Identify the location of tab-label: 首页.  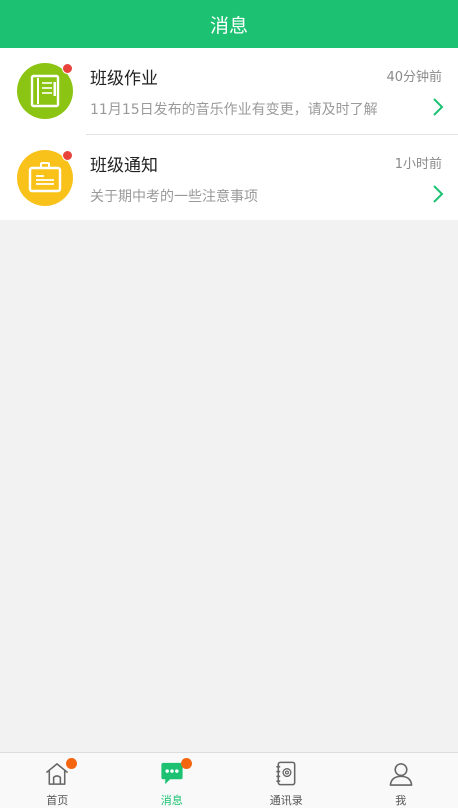
(57, 800).